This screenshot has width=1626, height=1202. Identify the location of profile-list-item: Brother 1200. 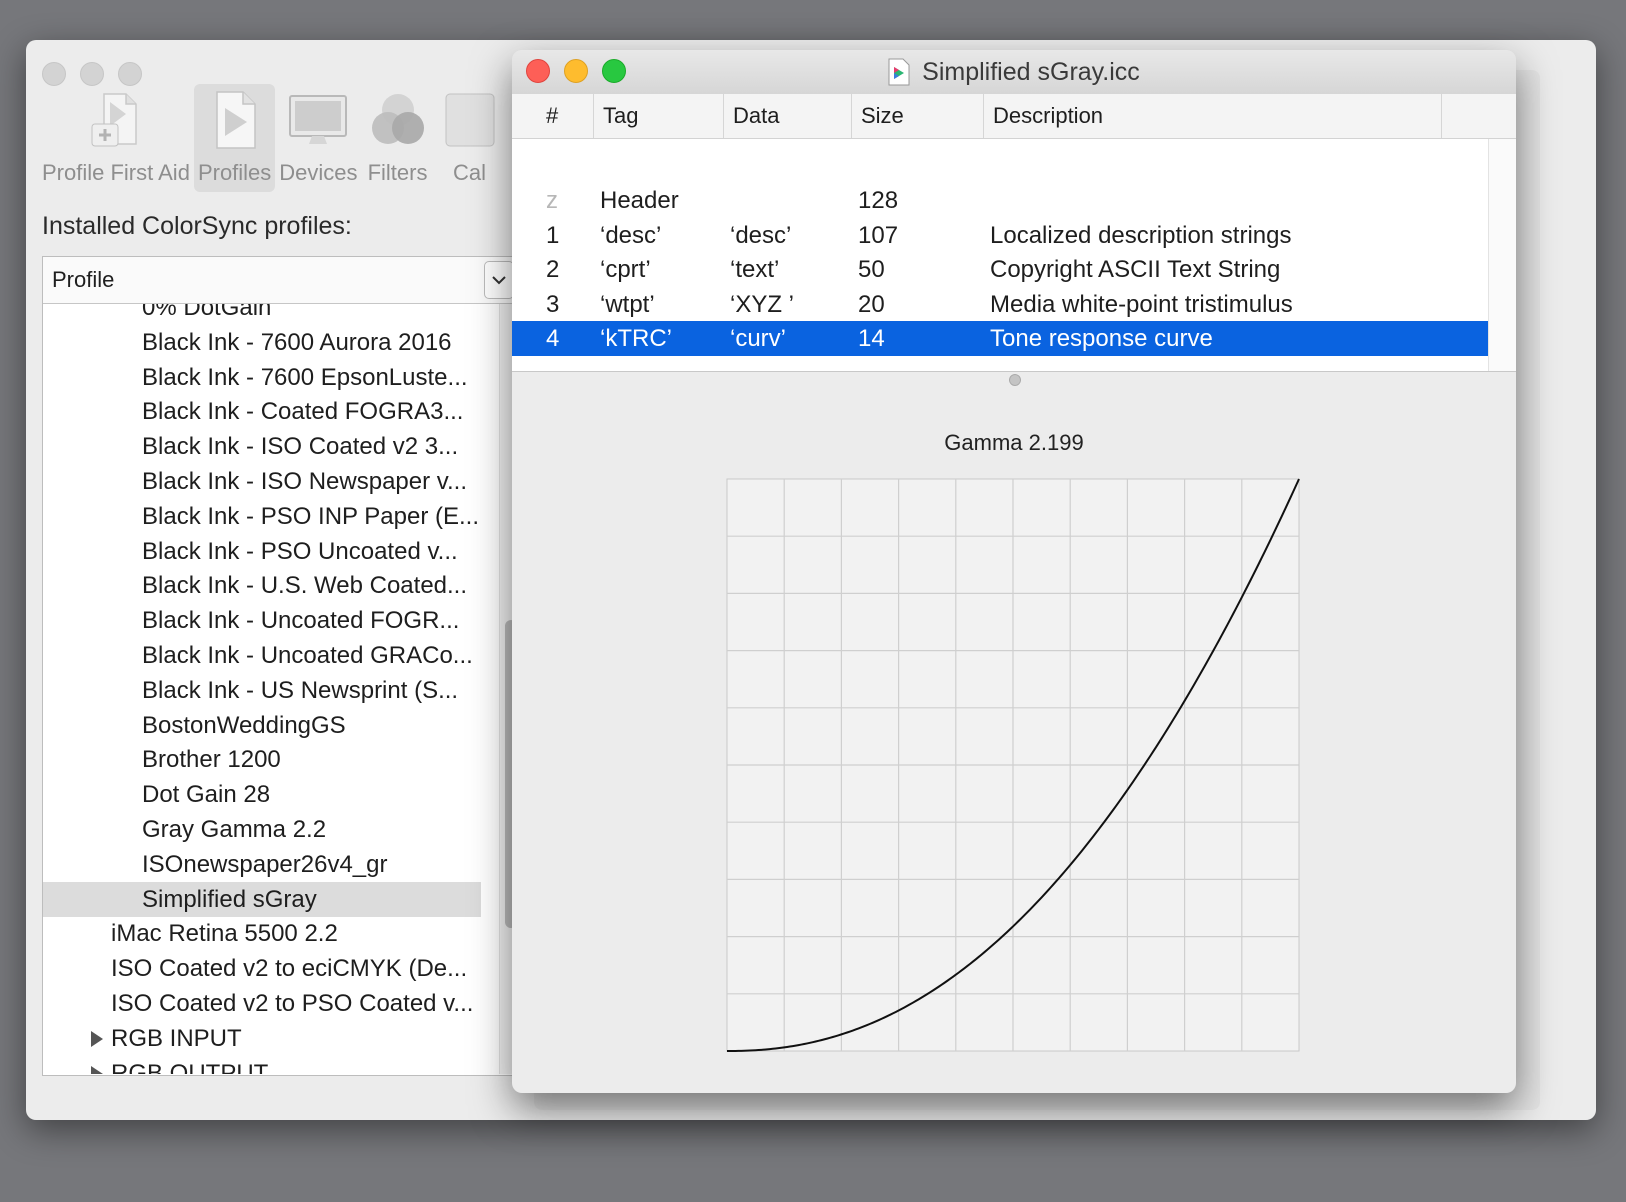
(262, 759).